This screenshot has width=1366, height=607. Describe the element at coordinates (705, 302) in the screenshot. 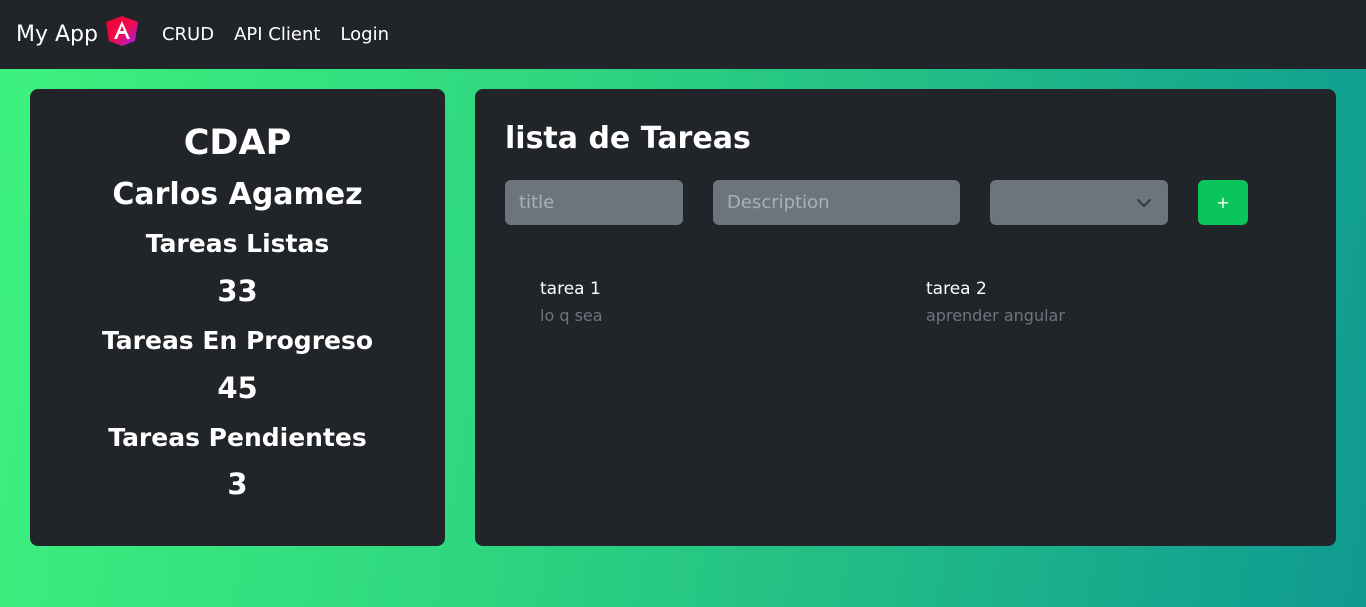

I see `task-item: tarea 1 lo q sea` at that location.